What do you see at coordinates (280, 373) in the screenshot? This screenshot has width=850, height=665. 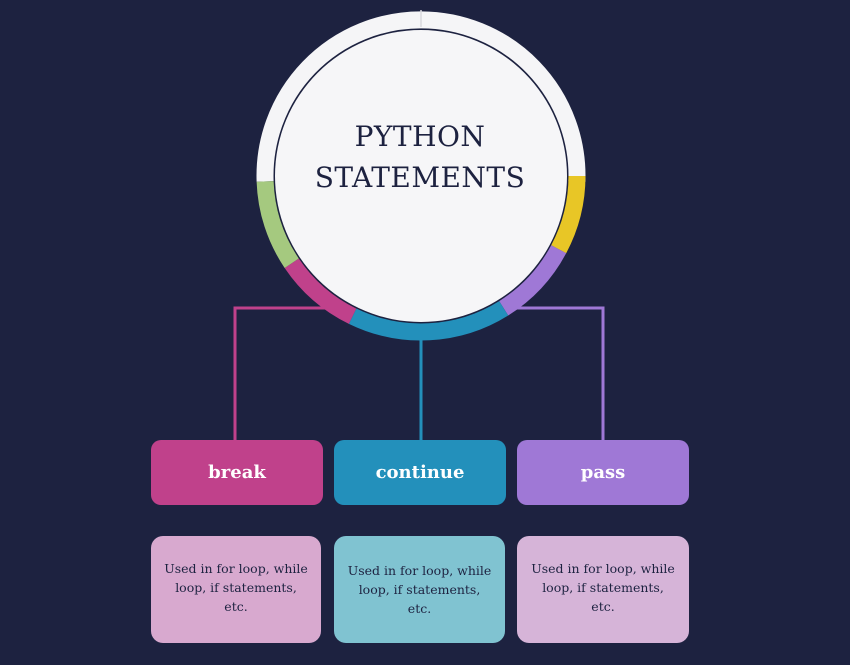 I see `connector-break` at bounding box center [280, 373].